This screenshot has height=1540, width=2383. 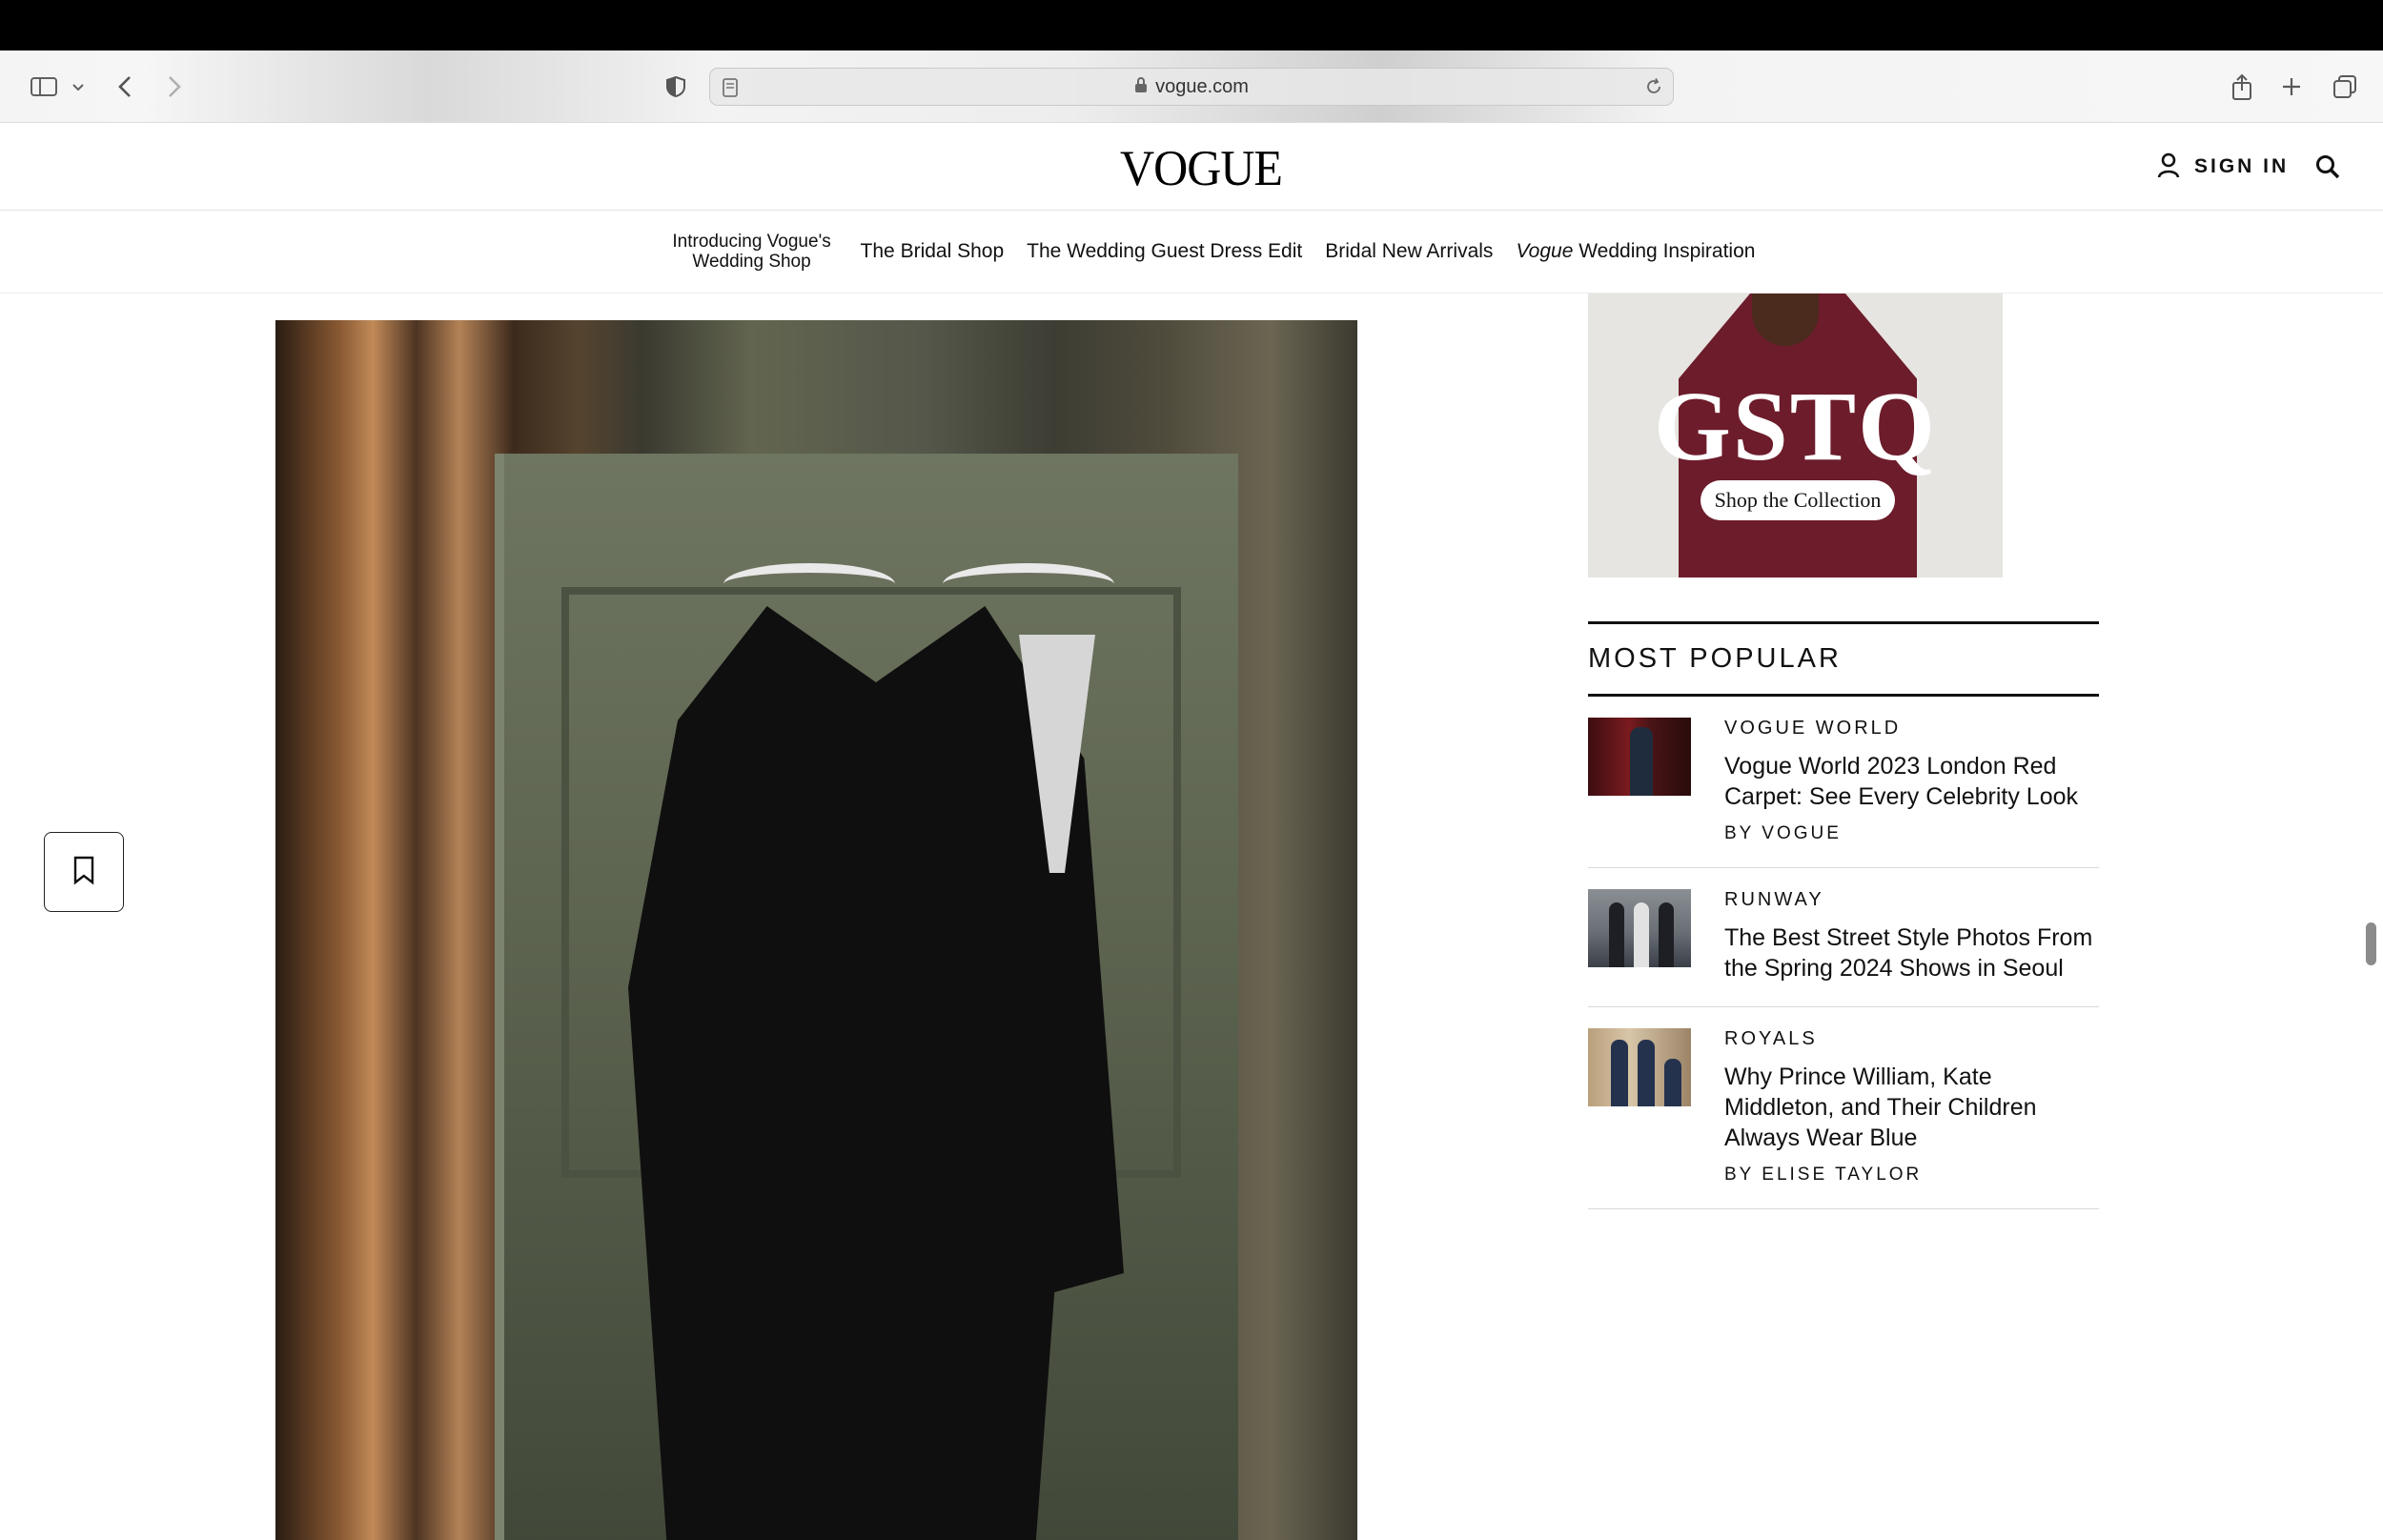 What do you see at coordinates (2292, 87) in the screenshot?
I see `new-tab-icon` at bounding box center [2292, 87].